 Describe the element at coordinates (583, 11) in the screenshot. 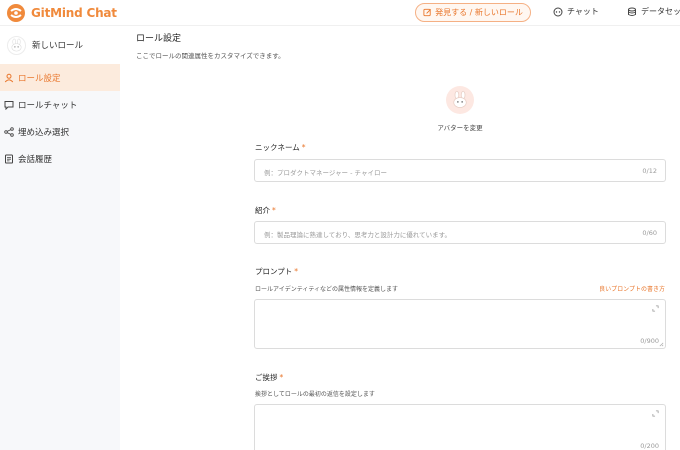

I see `chat-nav-label: チャット` at that location.